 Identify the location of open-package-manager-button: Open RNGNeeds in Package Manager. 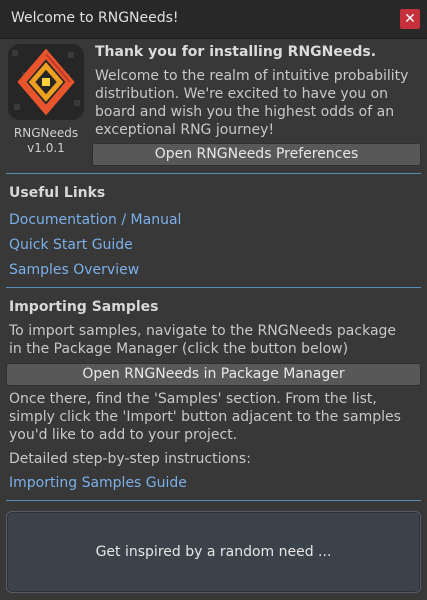
(213, 374).